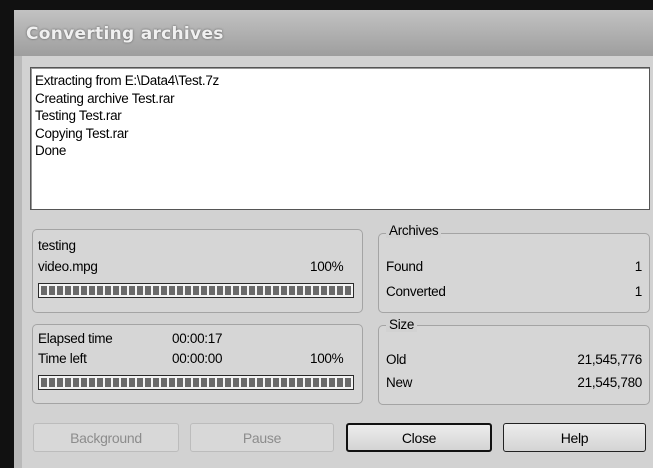  Describe the element at coordinates (57, 245) in the screenshot. I see `current-action-label: testing` at that location.